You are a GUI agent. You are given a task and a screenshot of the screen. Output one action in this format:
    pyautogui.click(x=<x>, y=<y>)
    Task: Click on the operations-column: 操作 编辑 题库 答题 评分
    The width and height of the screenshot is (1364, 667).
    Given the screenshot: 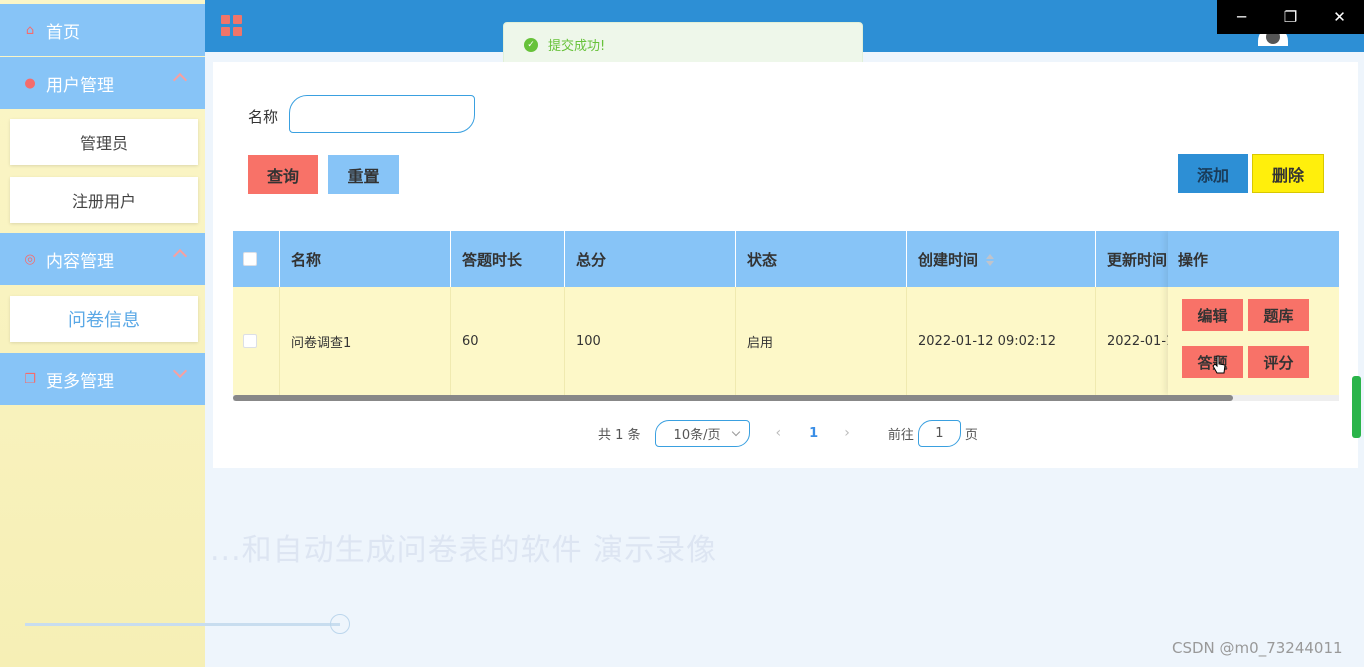 What is the action you would take?
    pyautogui.click(x=1253, y=313)
    